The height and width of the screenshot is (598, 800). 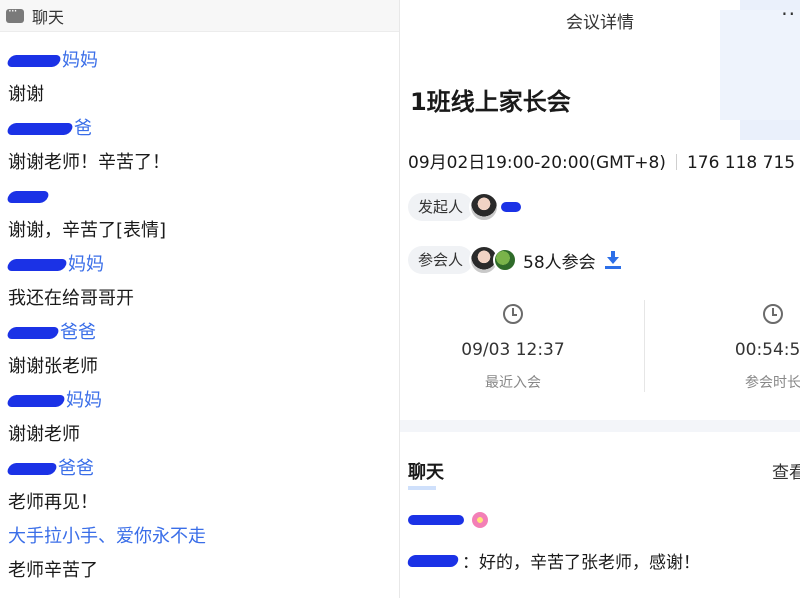 I want to click on page-title: 会议详情, so click(x=600, y=23).